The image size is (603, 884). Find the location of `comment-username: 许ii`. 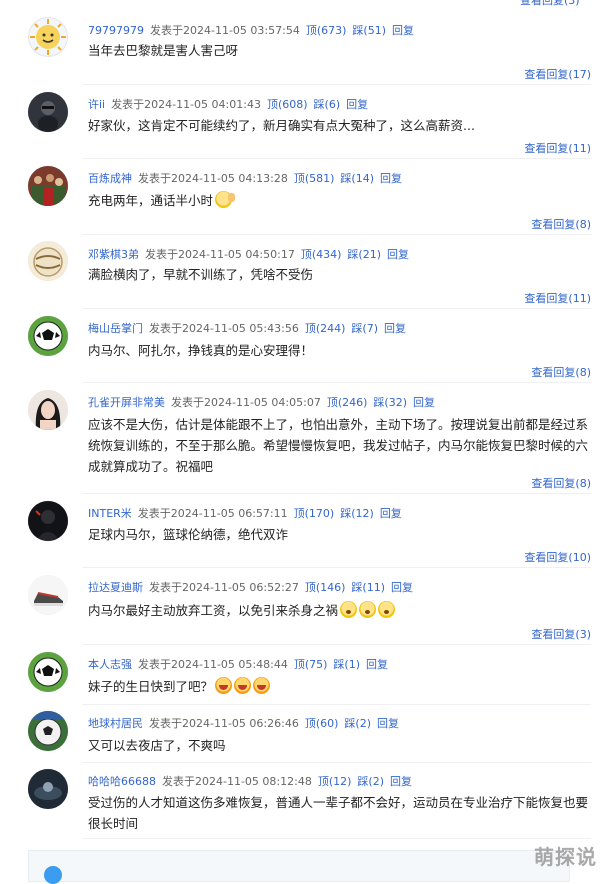

comment-username: 许ii is located at coordinates (96, 104).